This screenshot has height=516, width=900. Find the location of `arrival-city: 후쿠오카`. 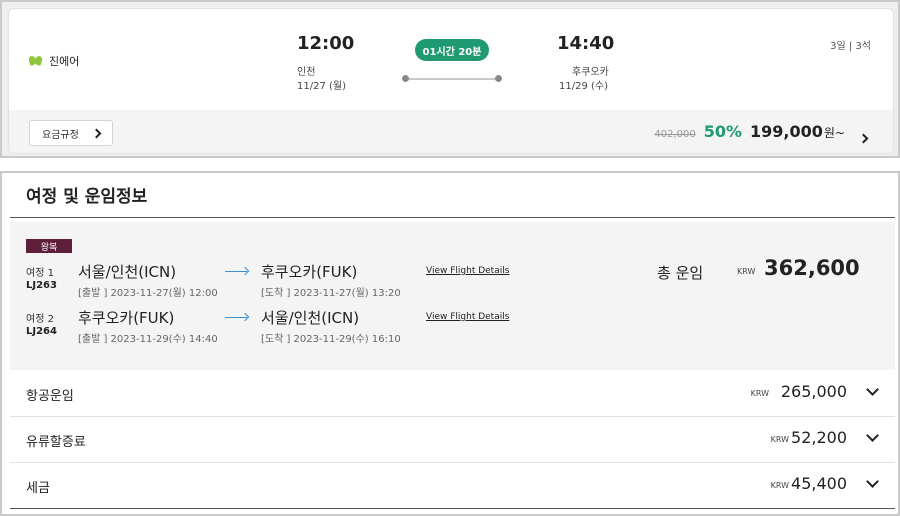

arrival-city: 후쿠오카 is located at coordinates (590, 72).